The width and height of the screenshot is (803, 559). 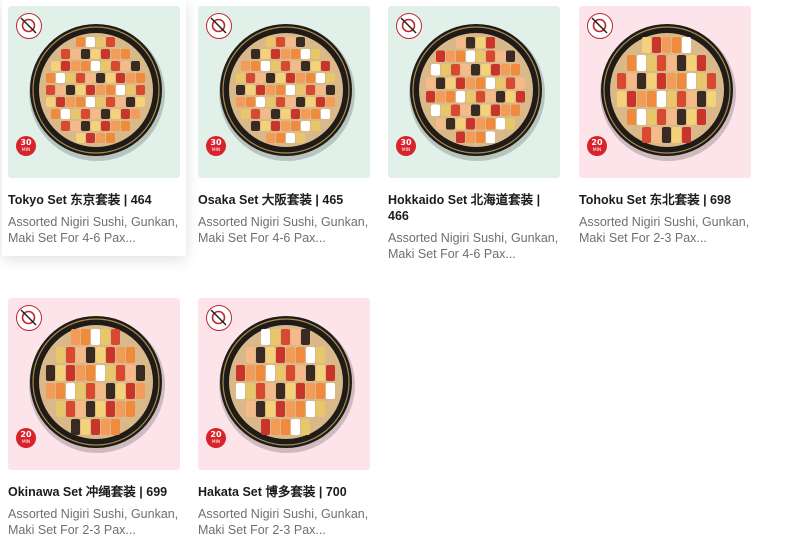 I want to click on product-title: Hokkaido Set 北海道套装 | 466, so click(x=474, y=208).